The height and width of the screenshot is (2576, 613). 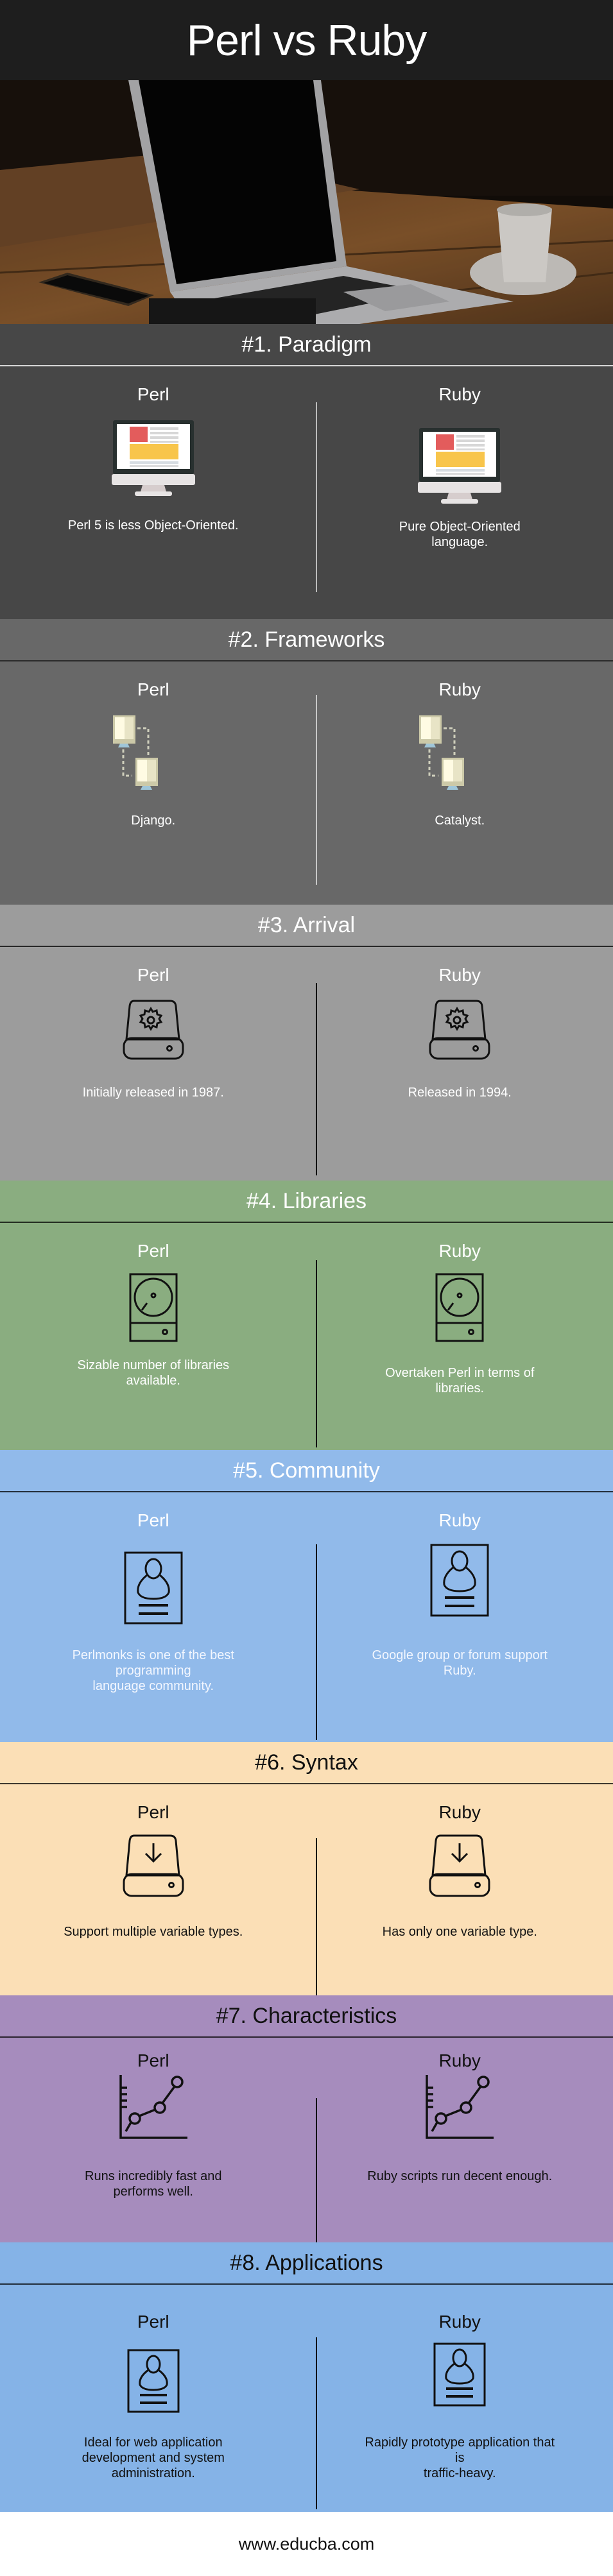 I want to click on section-title: #3. Arrival, so click(x=306, y=926).